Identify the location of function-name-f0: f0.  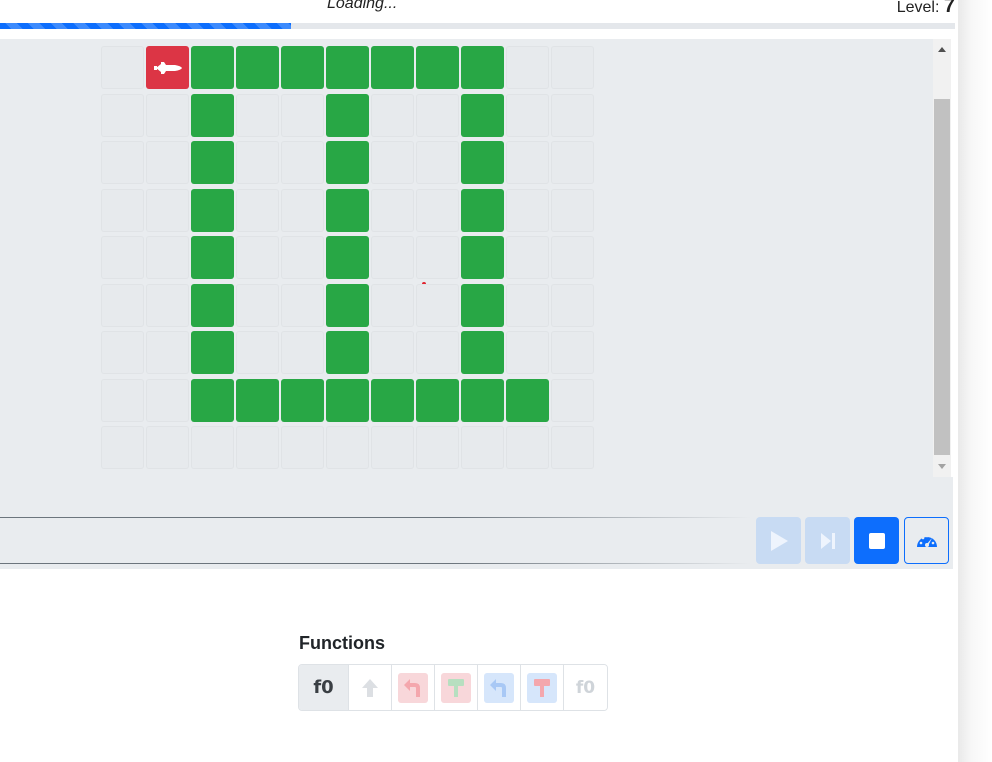
(324, 687).